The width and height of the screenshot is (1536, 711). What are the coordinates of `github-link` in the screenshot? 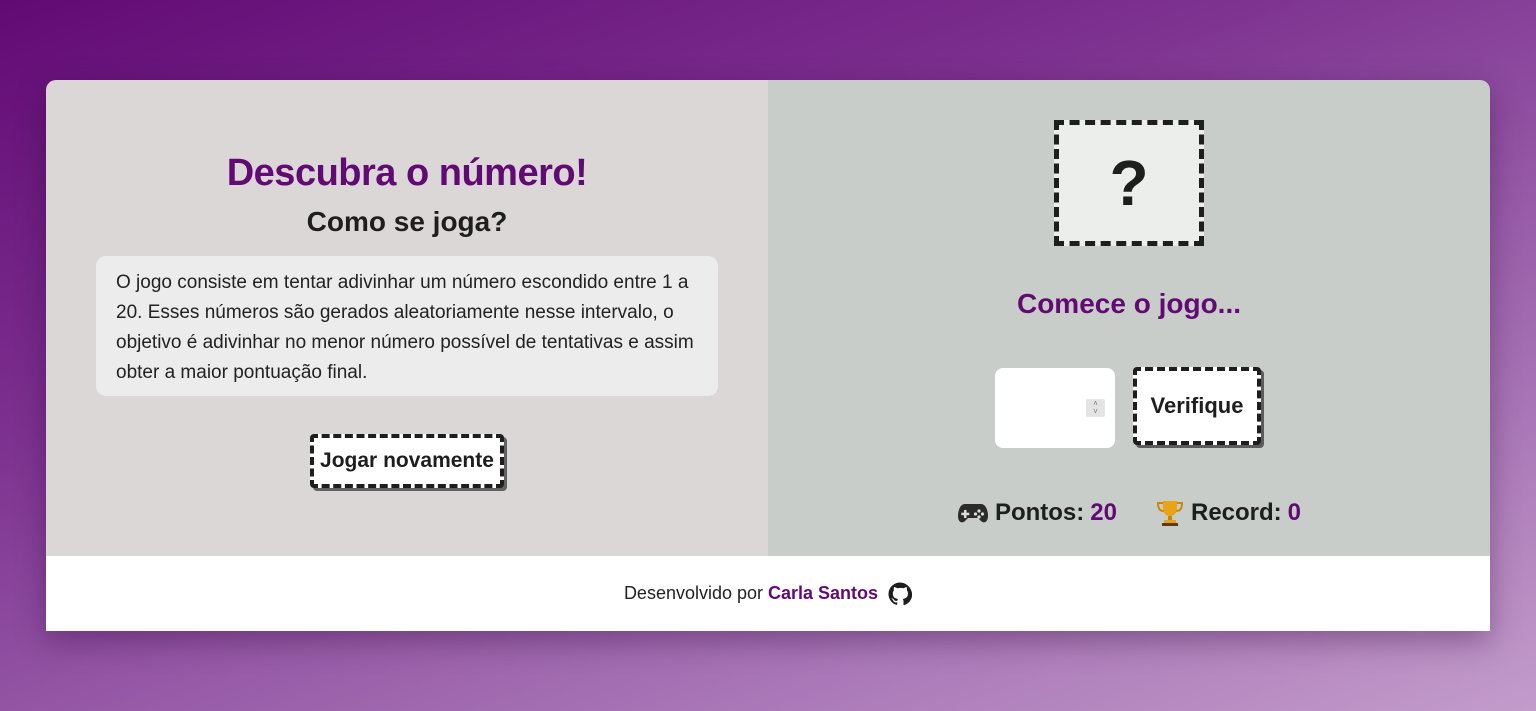 It's located at (900, 594).